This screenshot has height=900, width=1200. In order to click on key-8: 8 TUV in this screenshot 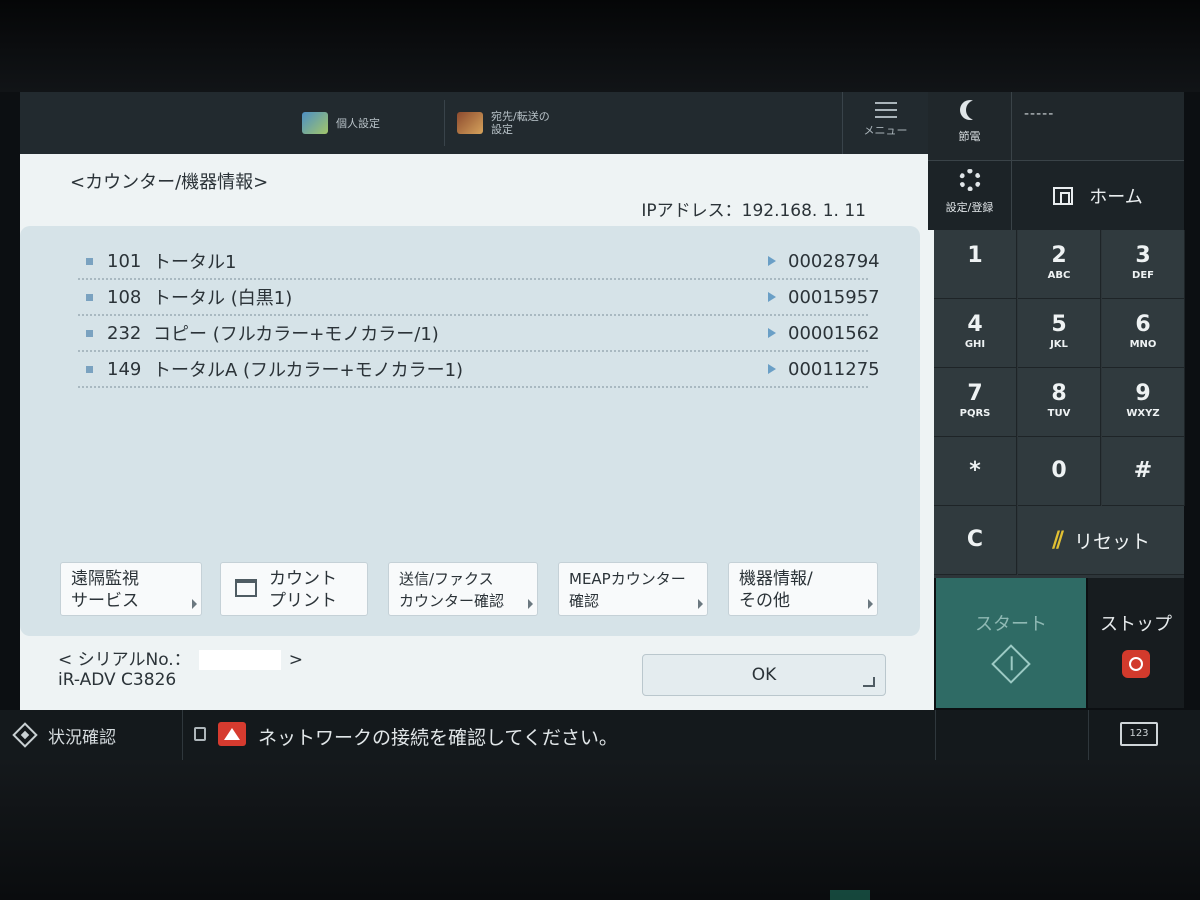, I will do `click(1059, 402)`.